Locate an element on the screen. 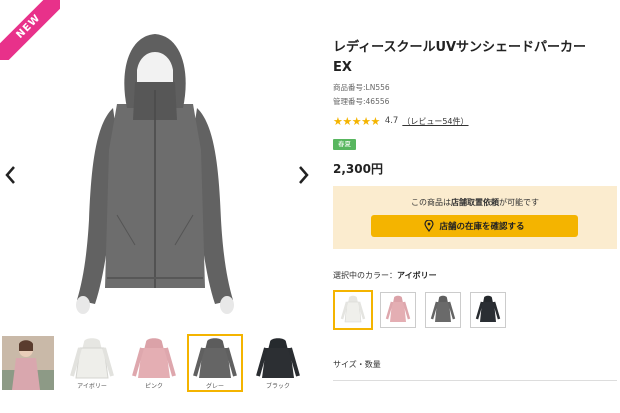 This screenshot has width=620, height=413. check-store-stock-button: 店舗の在庫を確認する is located at coordinates (474, 226).